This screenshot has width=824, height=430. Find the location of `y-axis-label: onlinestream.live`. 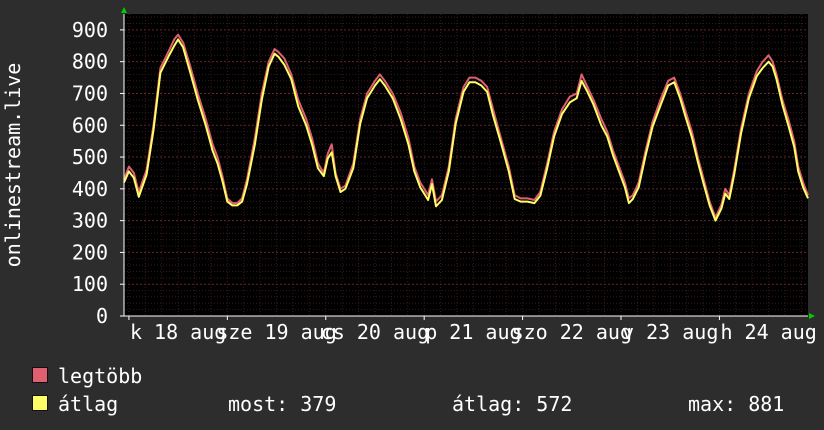

y-axis-label: onlinestream.live is located at coordinates (13, 165).